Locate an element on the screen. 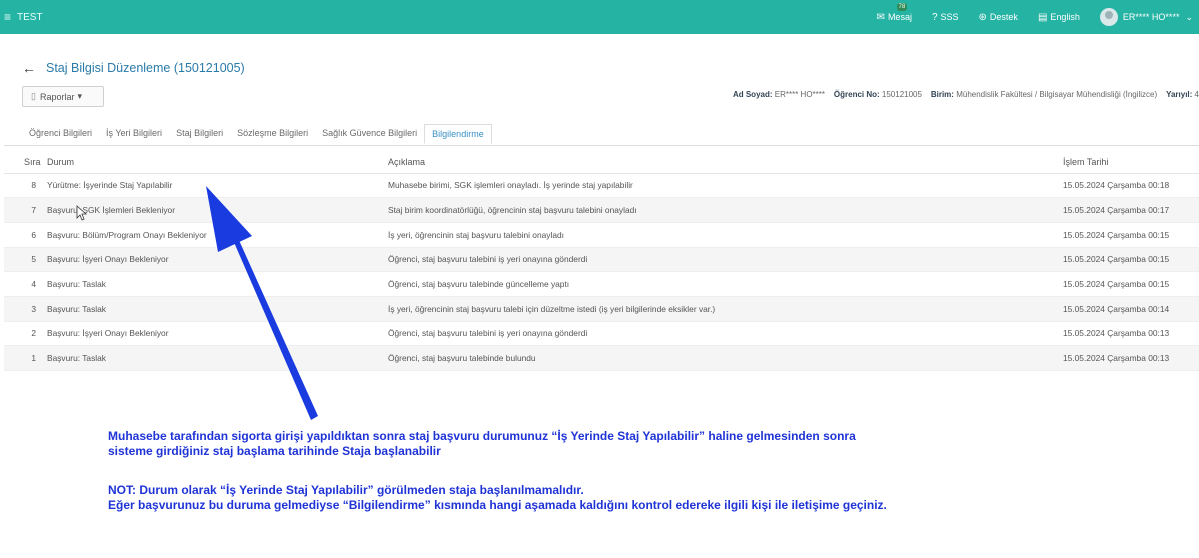 This screenshot has width=1199, height=558. tab-is-yeri-bilgileri: İş Yeri Bilgileri is located at coordinates (134, 134).